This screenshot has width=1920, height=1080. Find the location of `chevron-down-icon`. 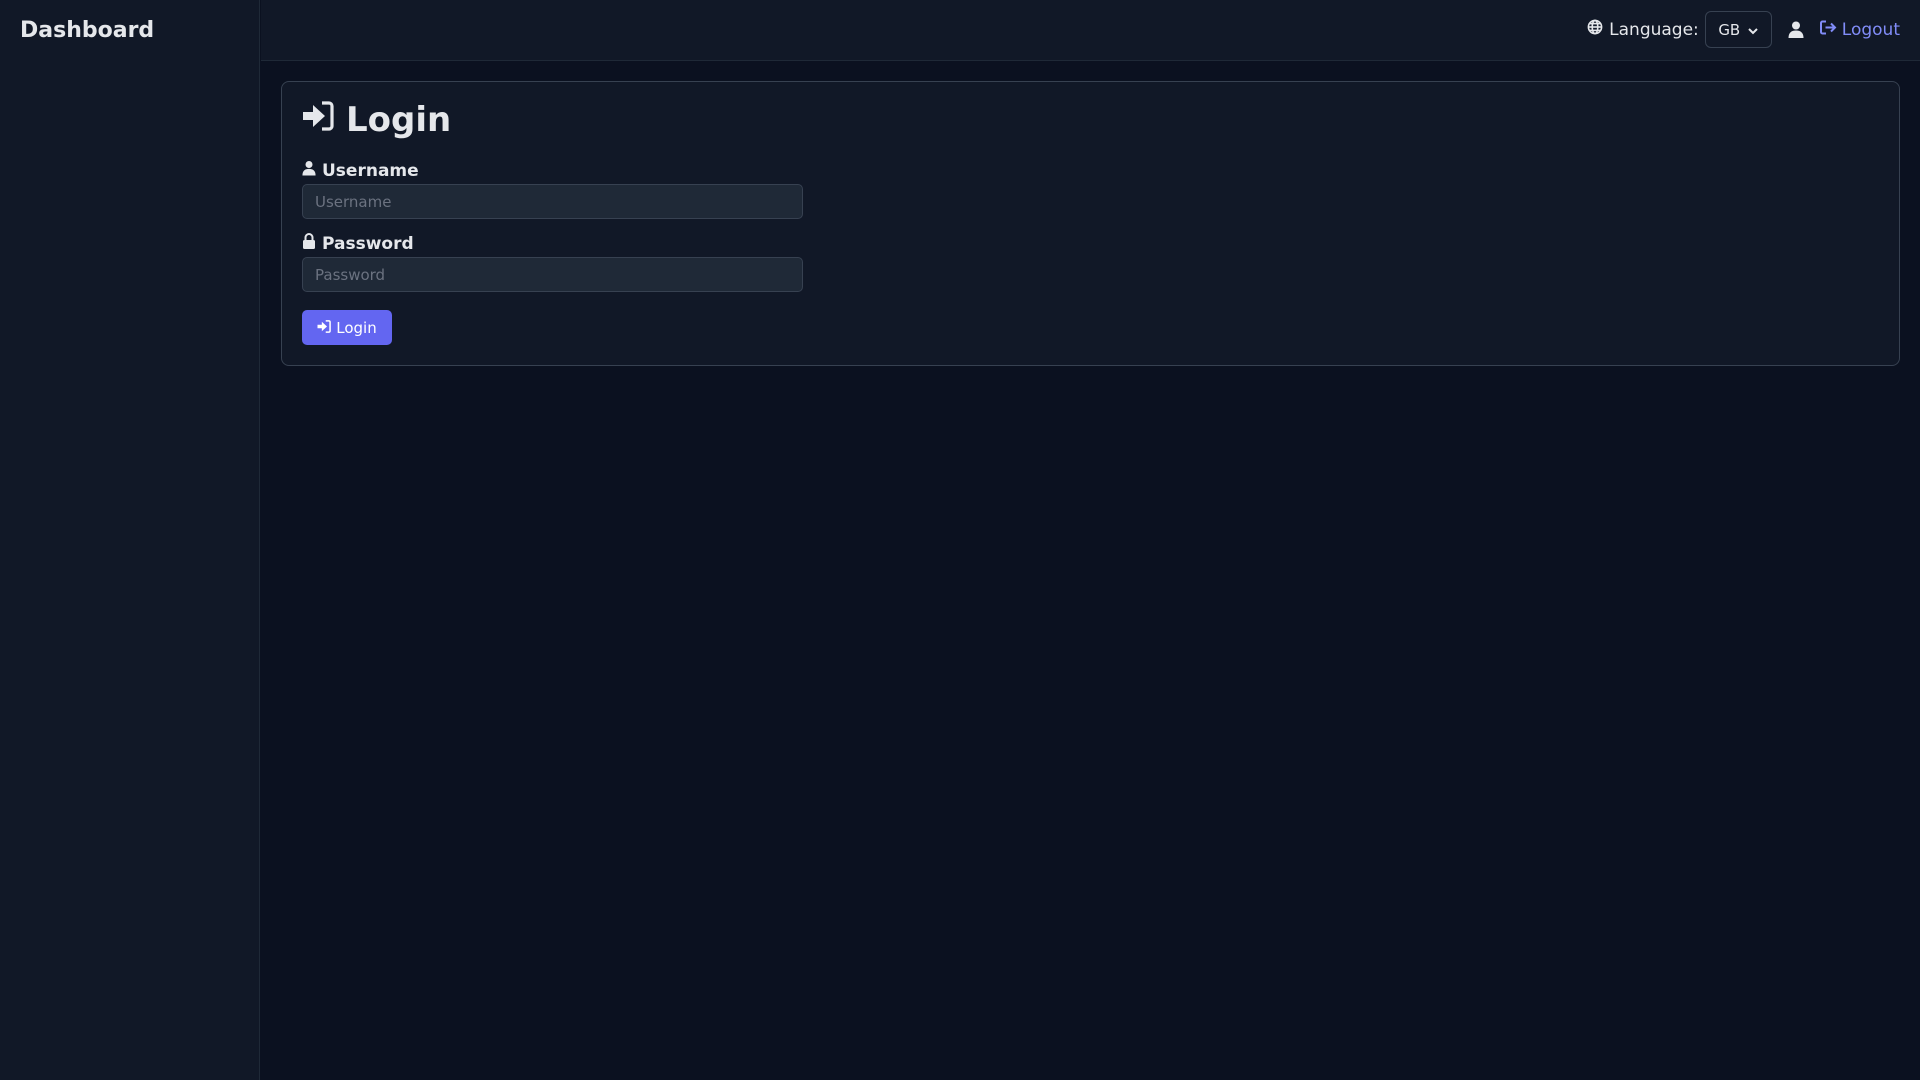

chevron-down-icon is located at coordinates (1753, 30).